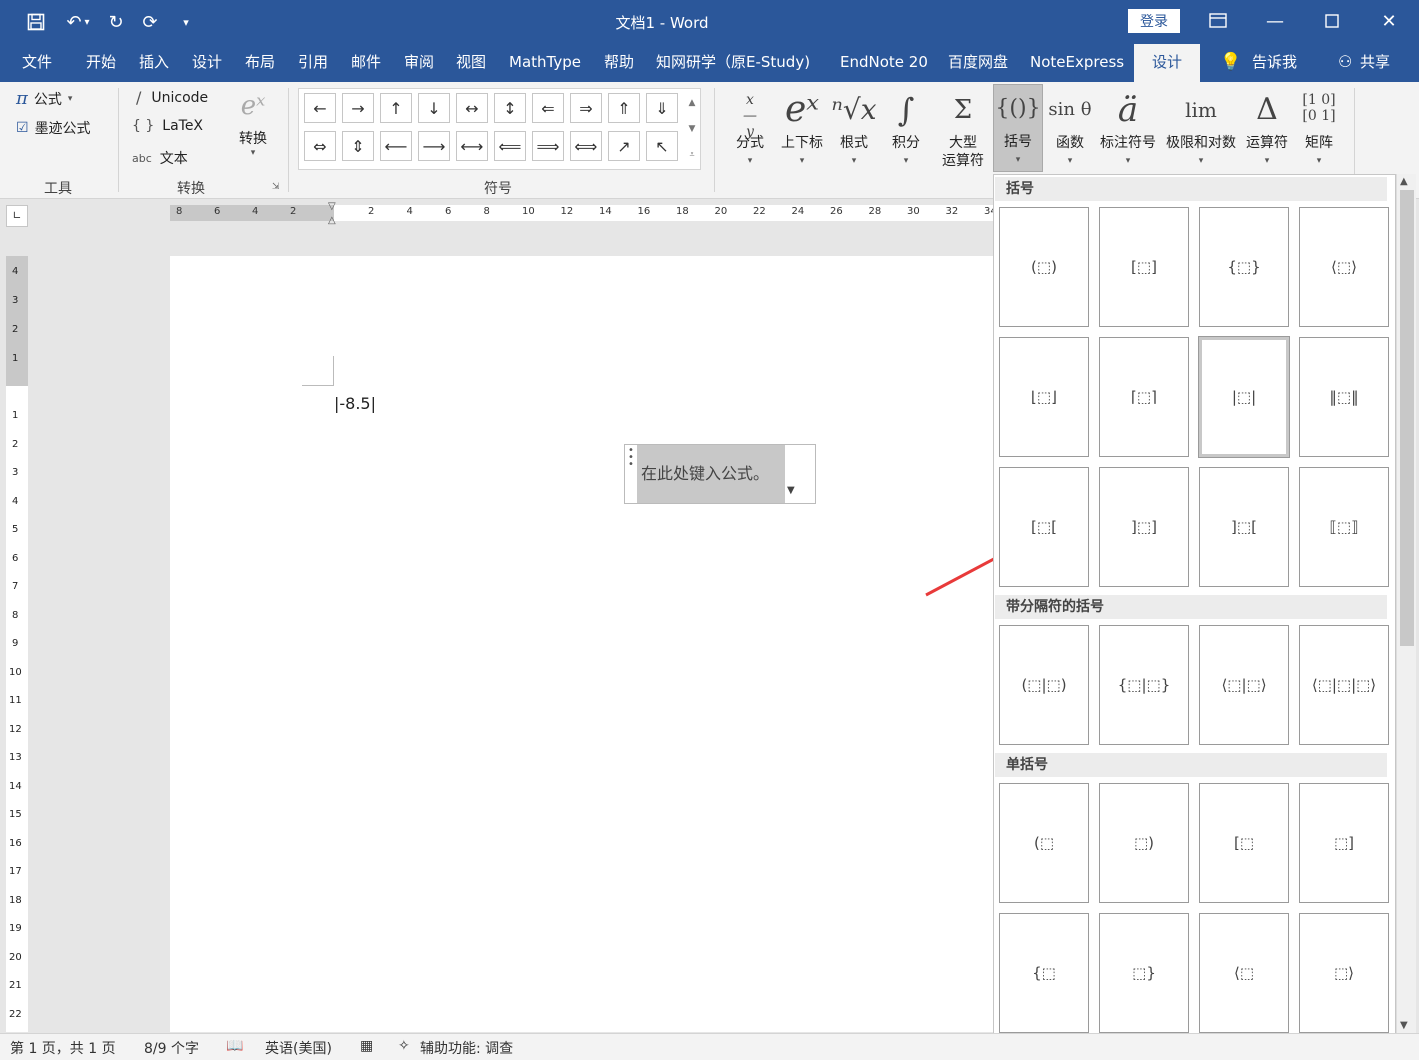 The width and height of the screenshot is (1419, 1060). What do you see at coordinates (1344, 843) in the screenshot?
I see `bracket-option: ⬚]` at bounding box center [1344, 843].